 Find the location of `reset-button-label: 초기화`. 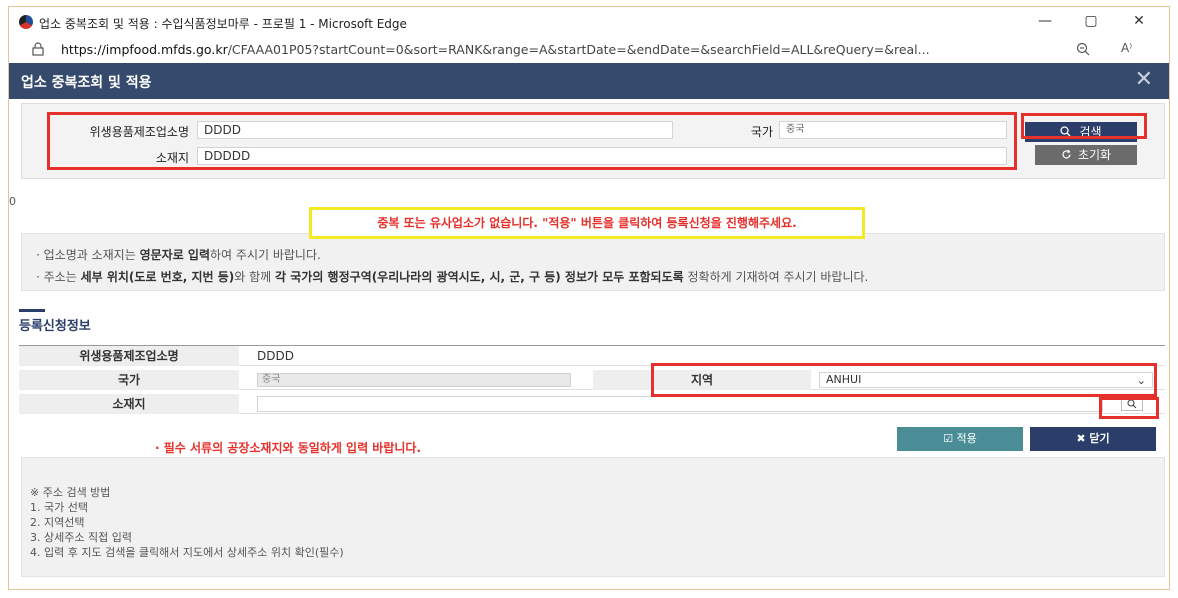

reset-button-label: 초기화 is located at coordinates (1094, 155).